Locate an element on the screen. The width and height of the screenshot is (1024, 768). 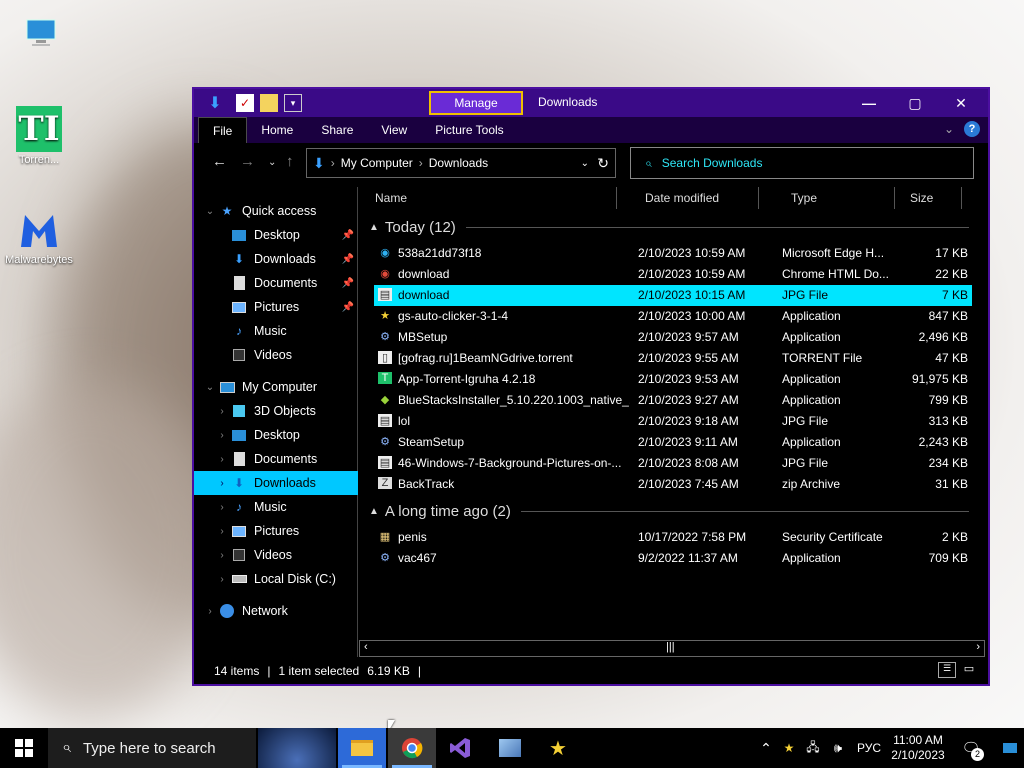
nav-downloads: › ⬇ Downloads is located at coordinates (276, 483).